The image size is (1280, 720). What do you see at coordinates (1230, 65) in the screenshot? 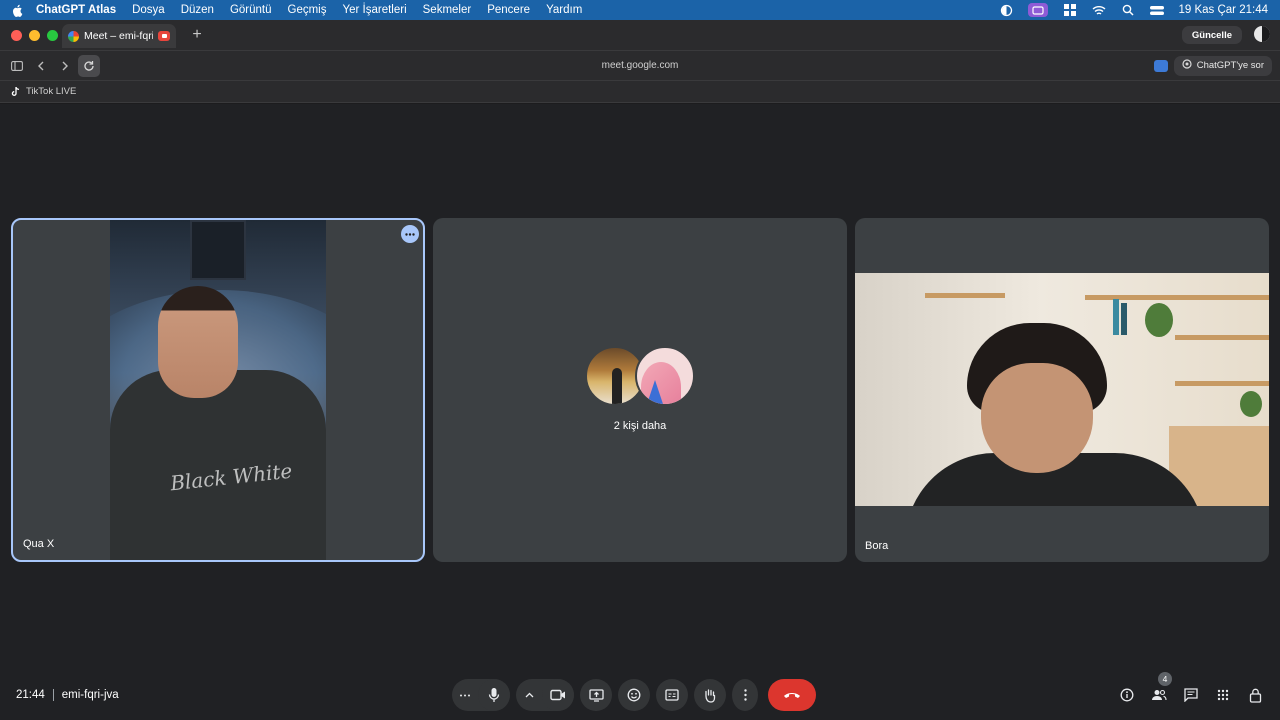
I see `ask-chatgpt-label: ChatGPT'ye sor` at bounding box center [1230, 65].